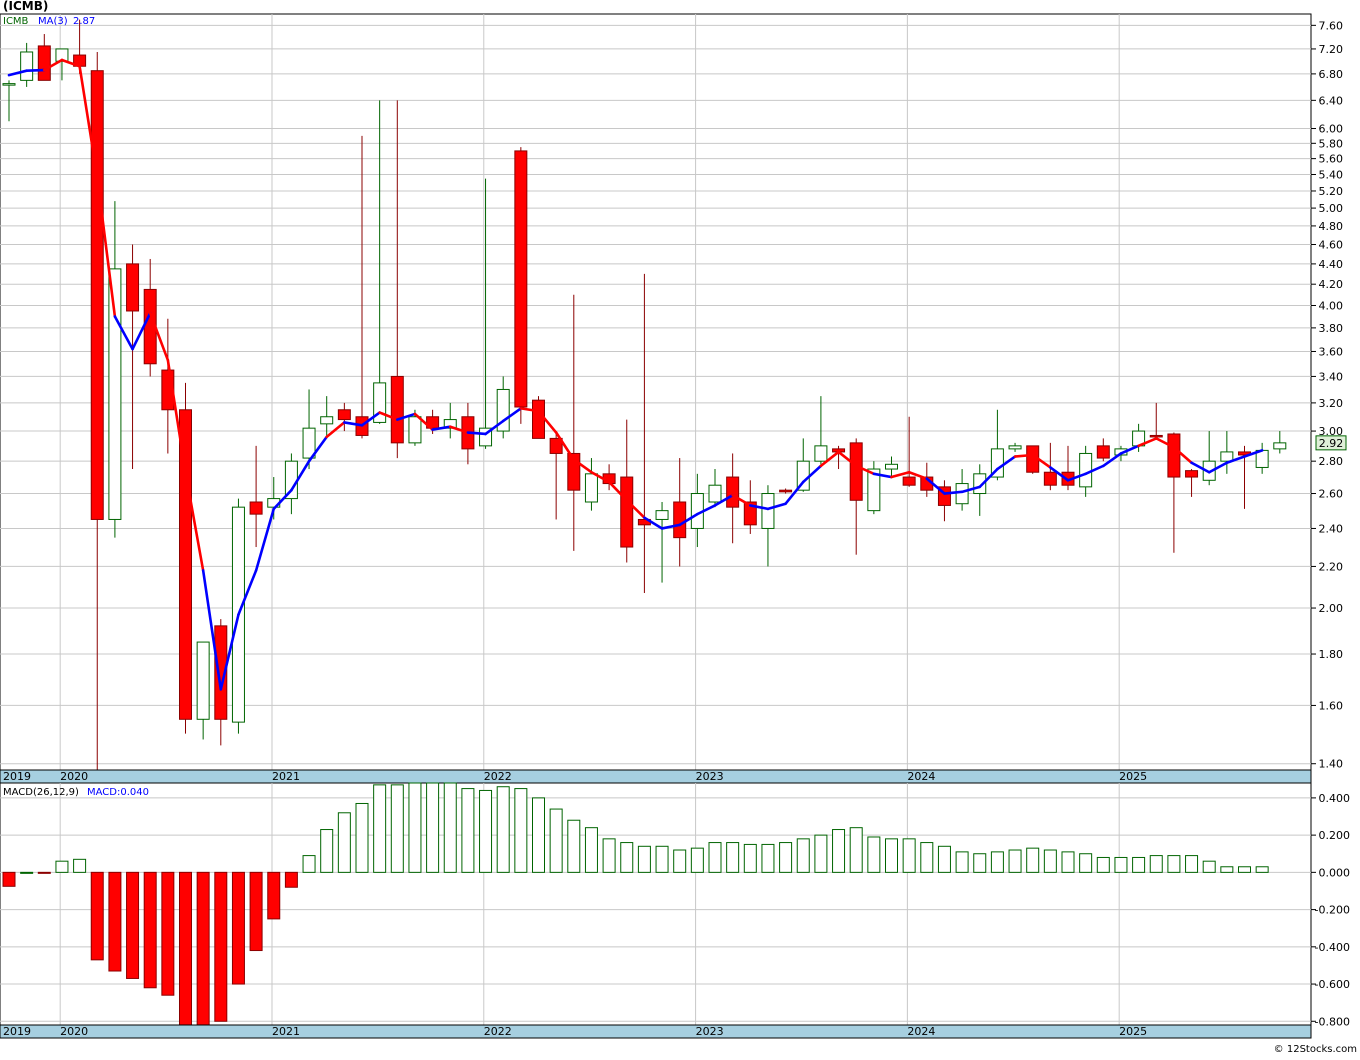  Describe the element at coordinates (1315, 1049) in the screenshot. I see `footer-credit: © 12Stocks.com` at that location.